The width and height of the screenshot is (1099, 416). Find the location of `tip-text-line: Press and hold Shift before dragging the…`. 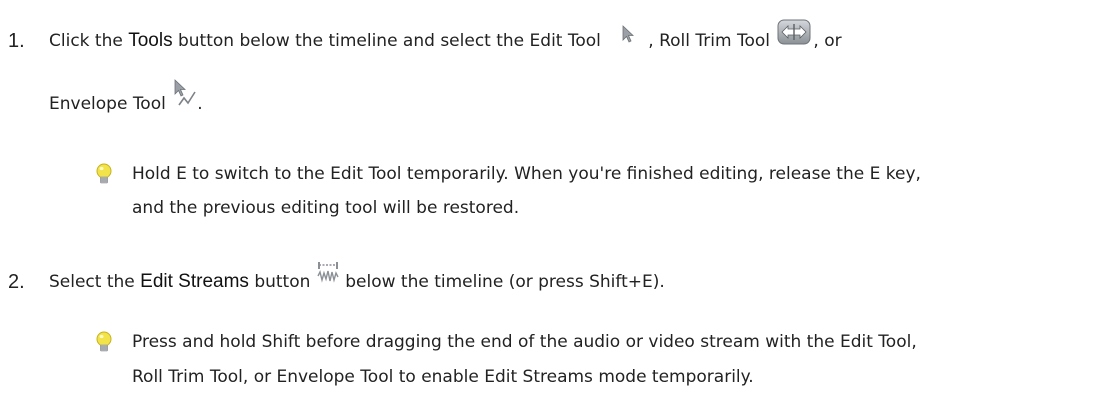

tip-text-line: Press and hold Shift before dragging the… is located at coordinates (524, 342).